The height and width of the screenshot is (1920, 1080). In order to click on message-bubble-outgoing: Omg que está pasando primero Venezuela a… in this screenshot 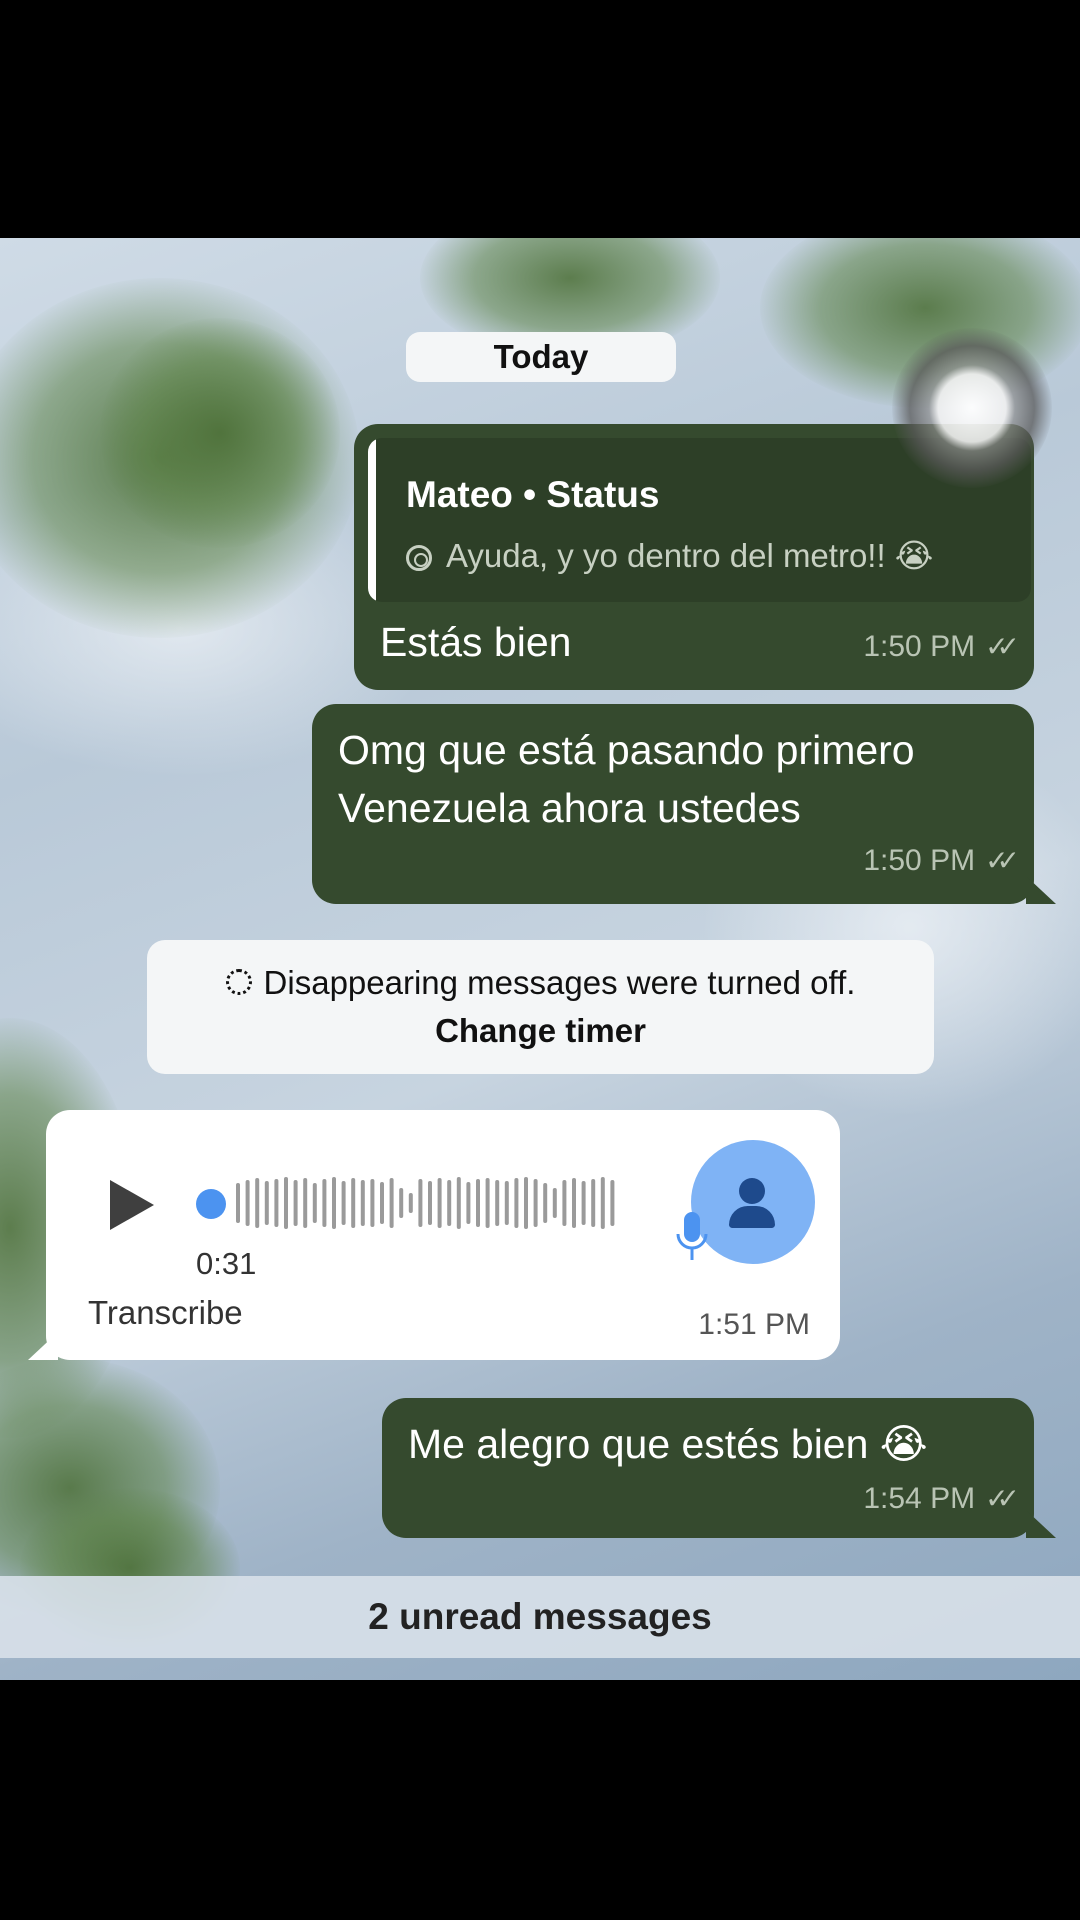, I will do `click(673, 804)`.